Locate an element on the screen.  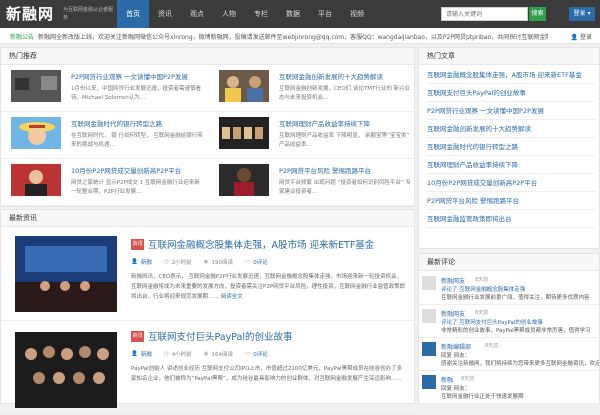
featured-card-title: 互联网金融时代的银行转型之路 is located at coordinates (137, 123).